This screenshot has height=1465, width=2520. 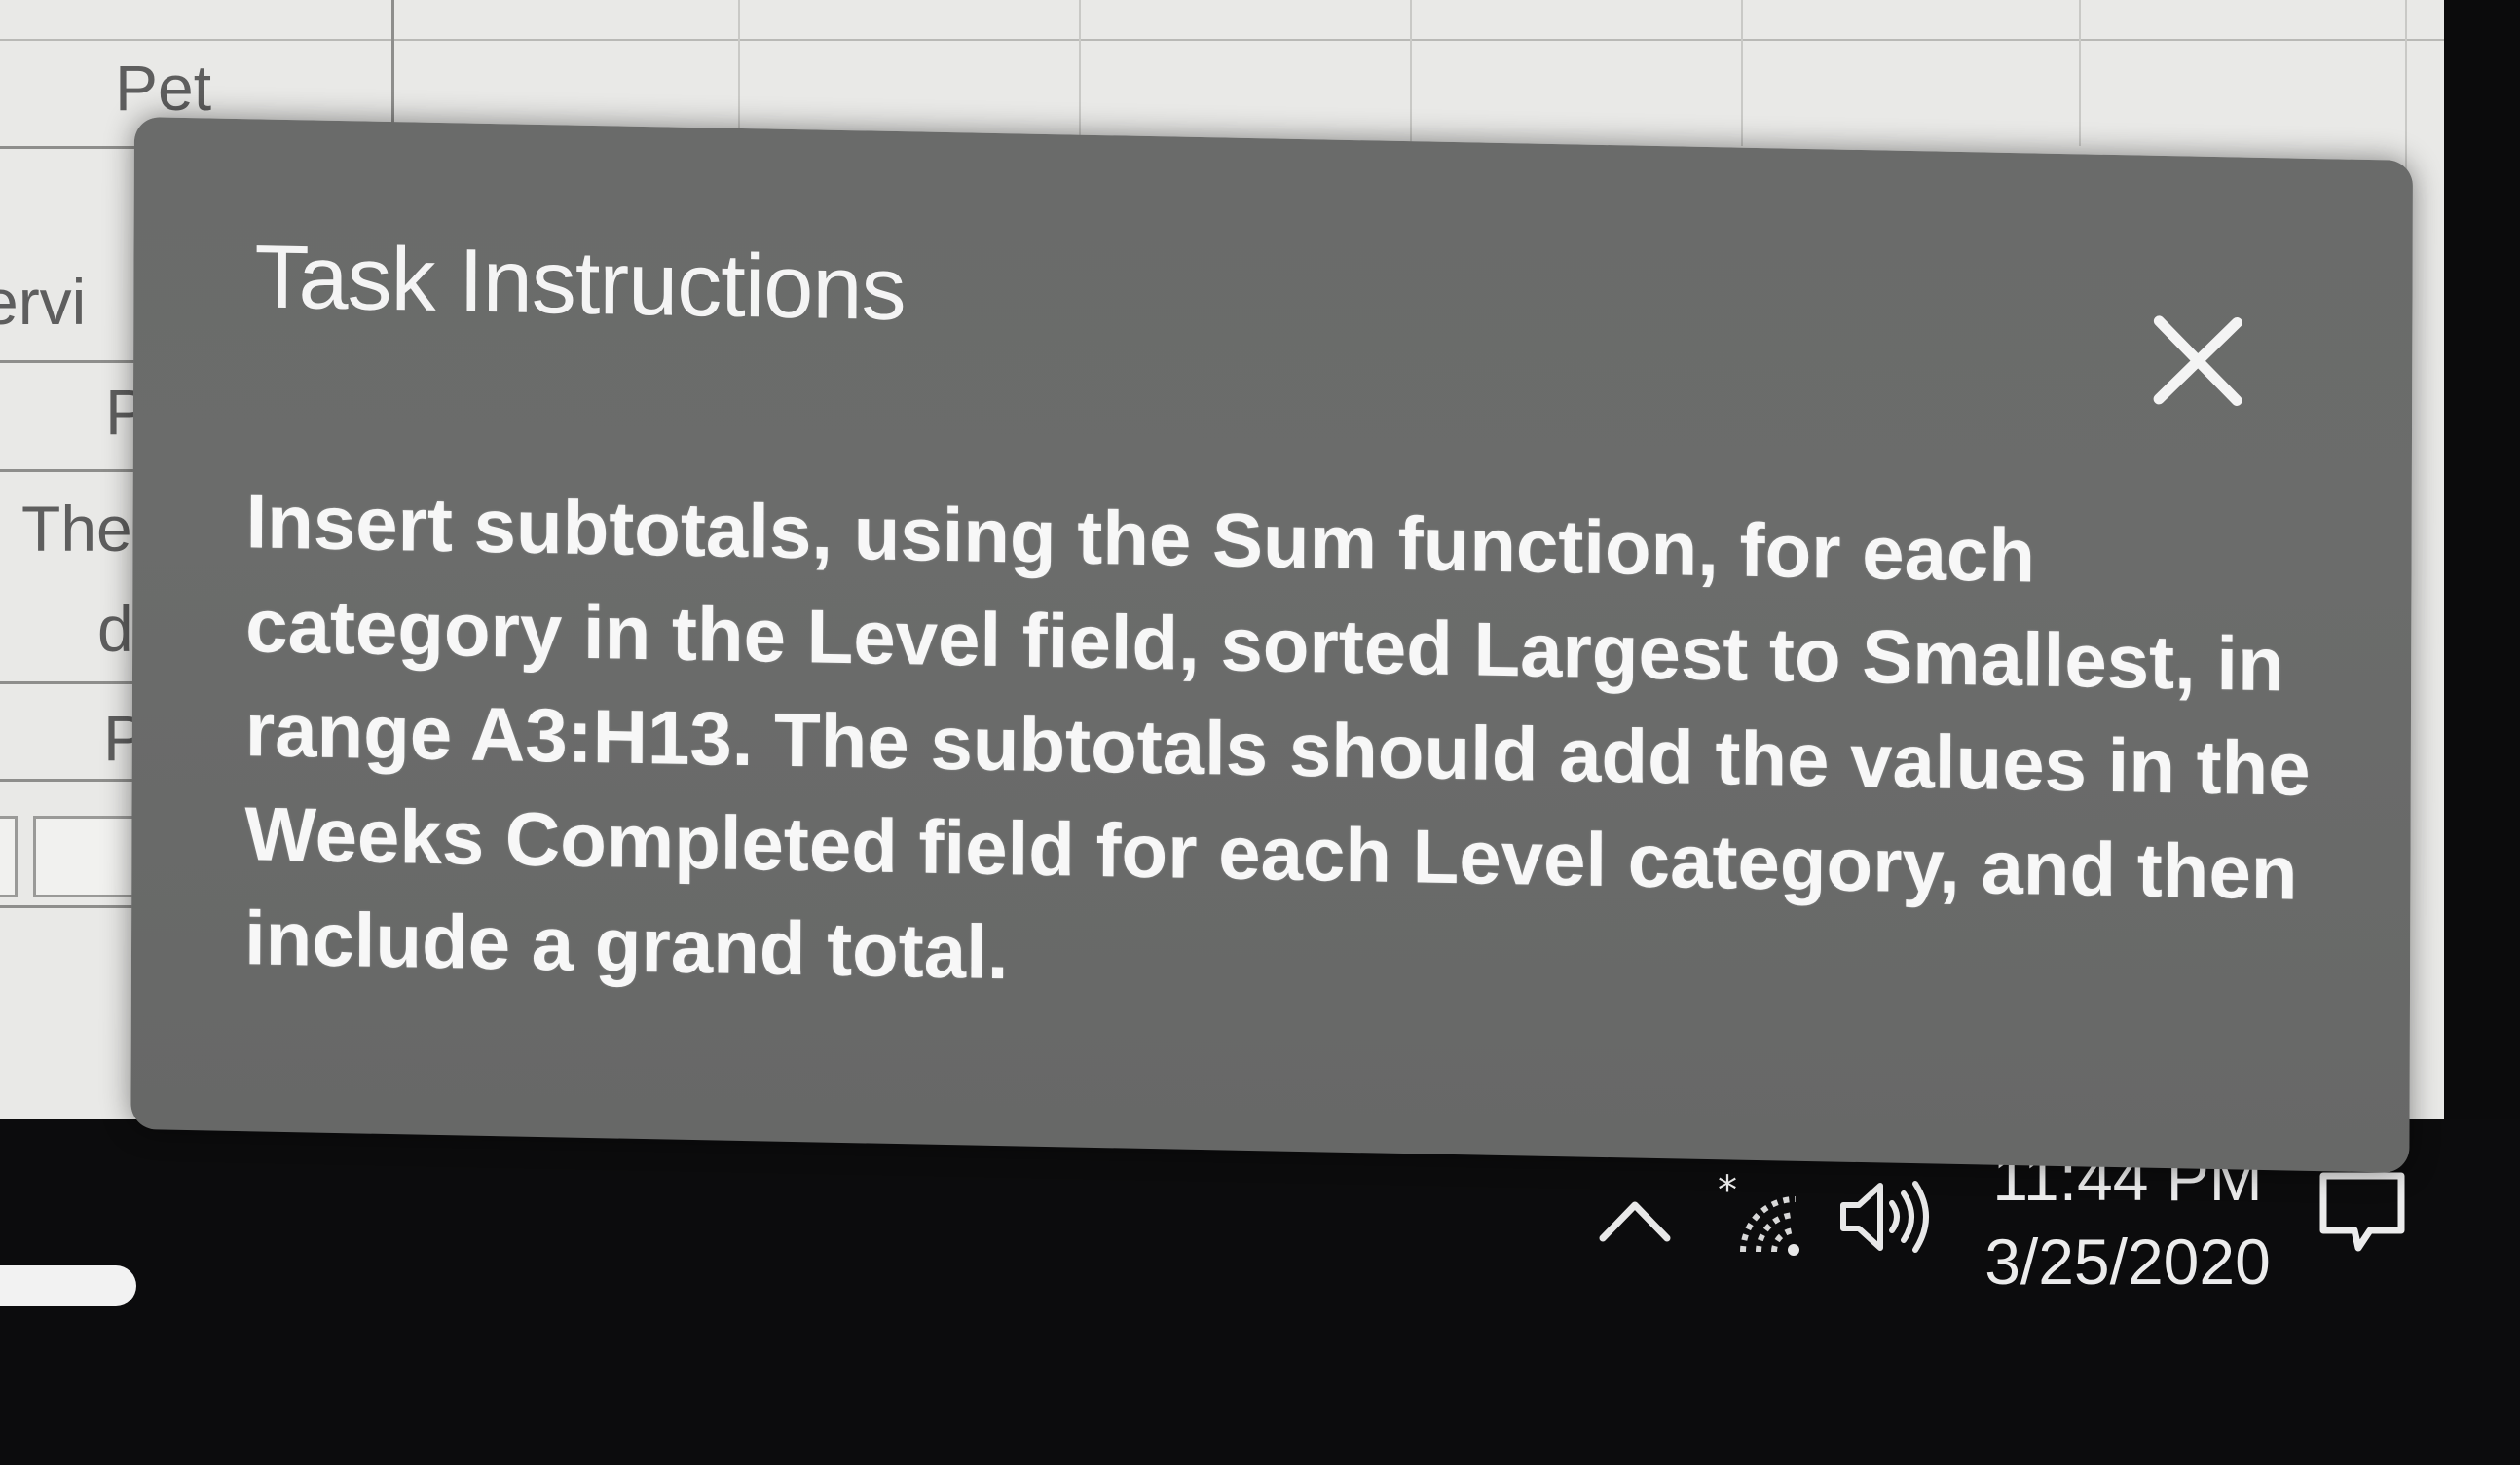 I want to click on taskbar-app-indicator, so click(x=68, y=1286).